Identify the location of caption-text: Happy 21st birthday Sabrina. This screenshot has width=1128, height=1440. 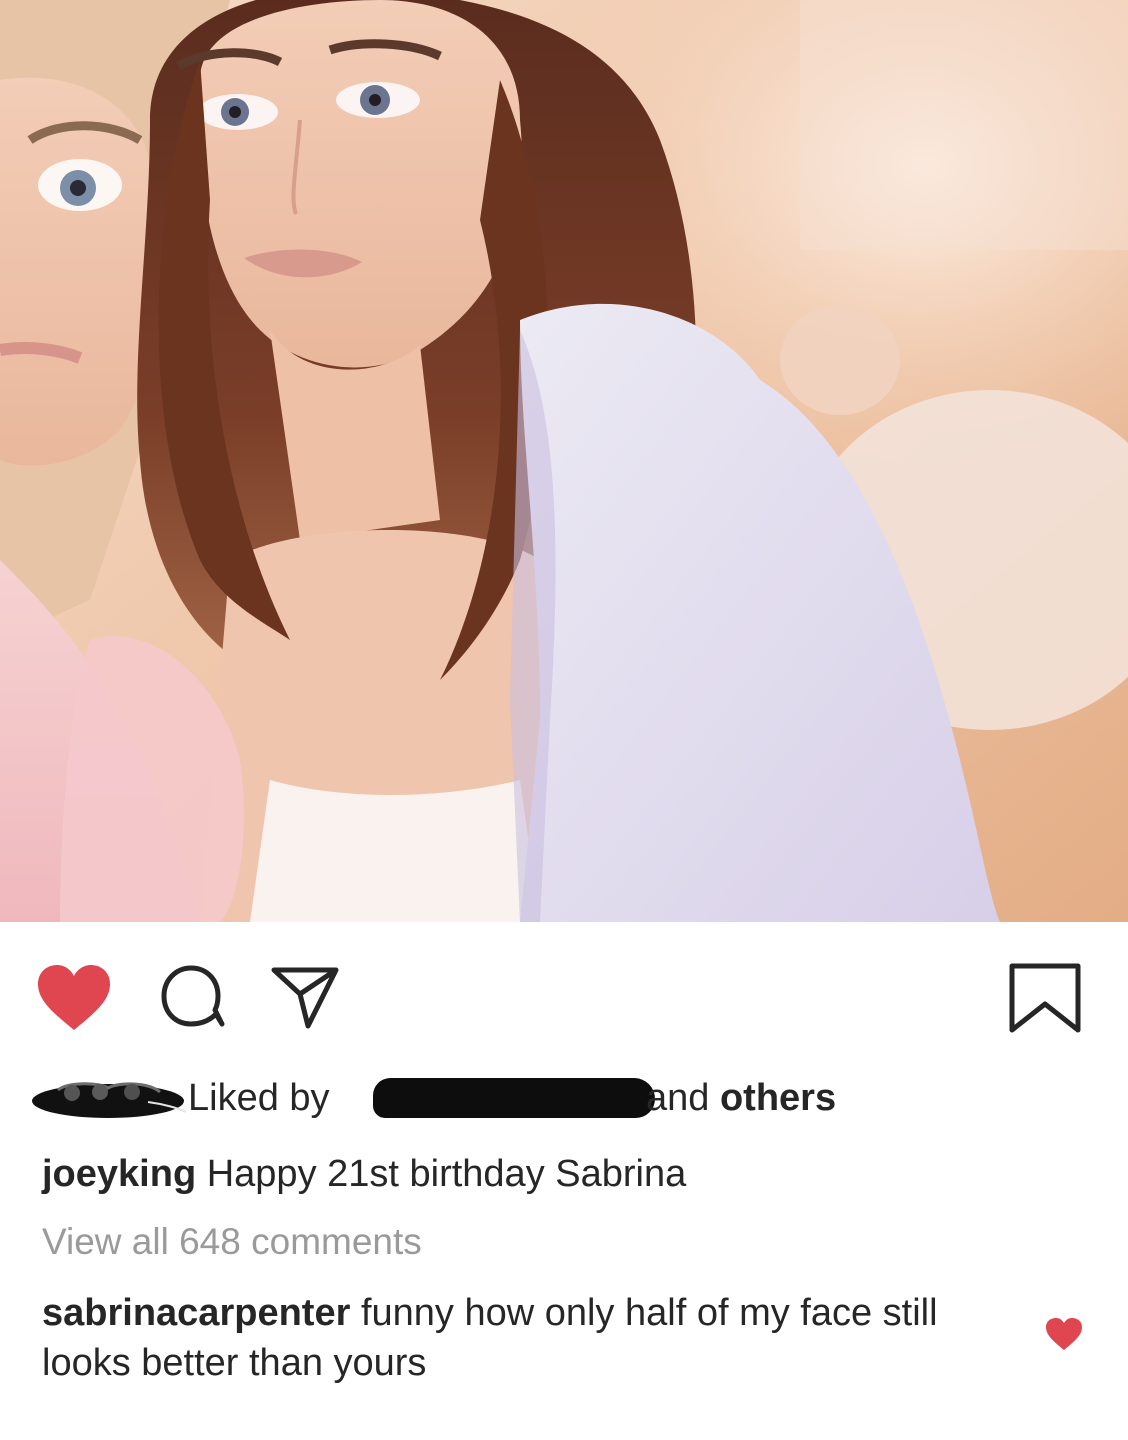
(446, 1174).